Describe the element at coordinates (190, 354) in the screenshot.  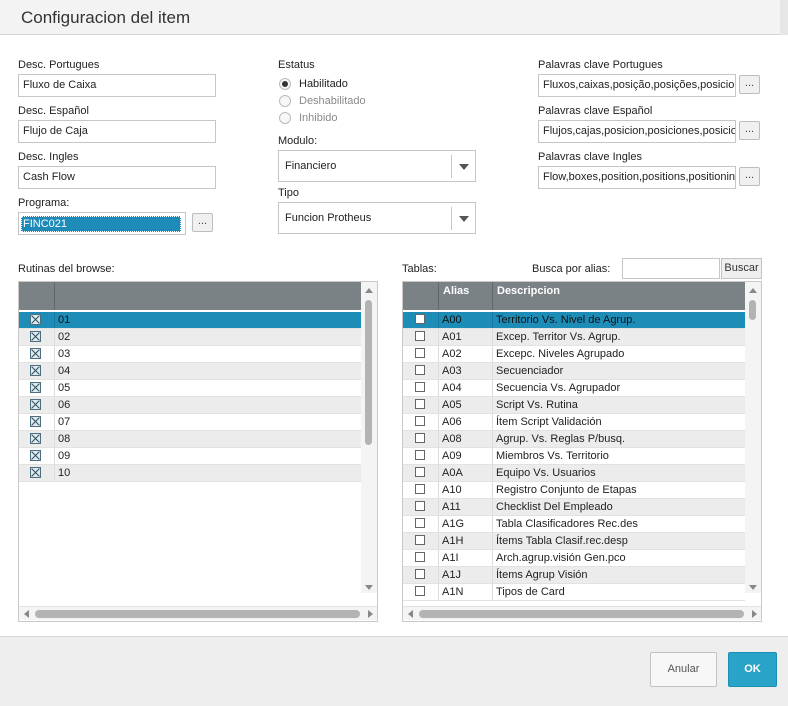
I see `routine-row: 03` at that location.